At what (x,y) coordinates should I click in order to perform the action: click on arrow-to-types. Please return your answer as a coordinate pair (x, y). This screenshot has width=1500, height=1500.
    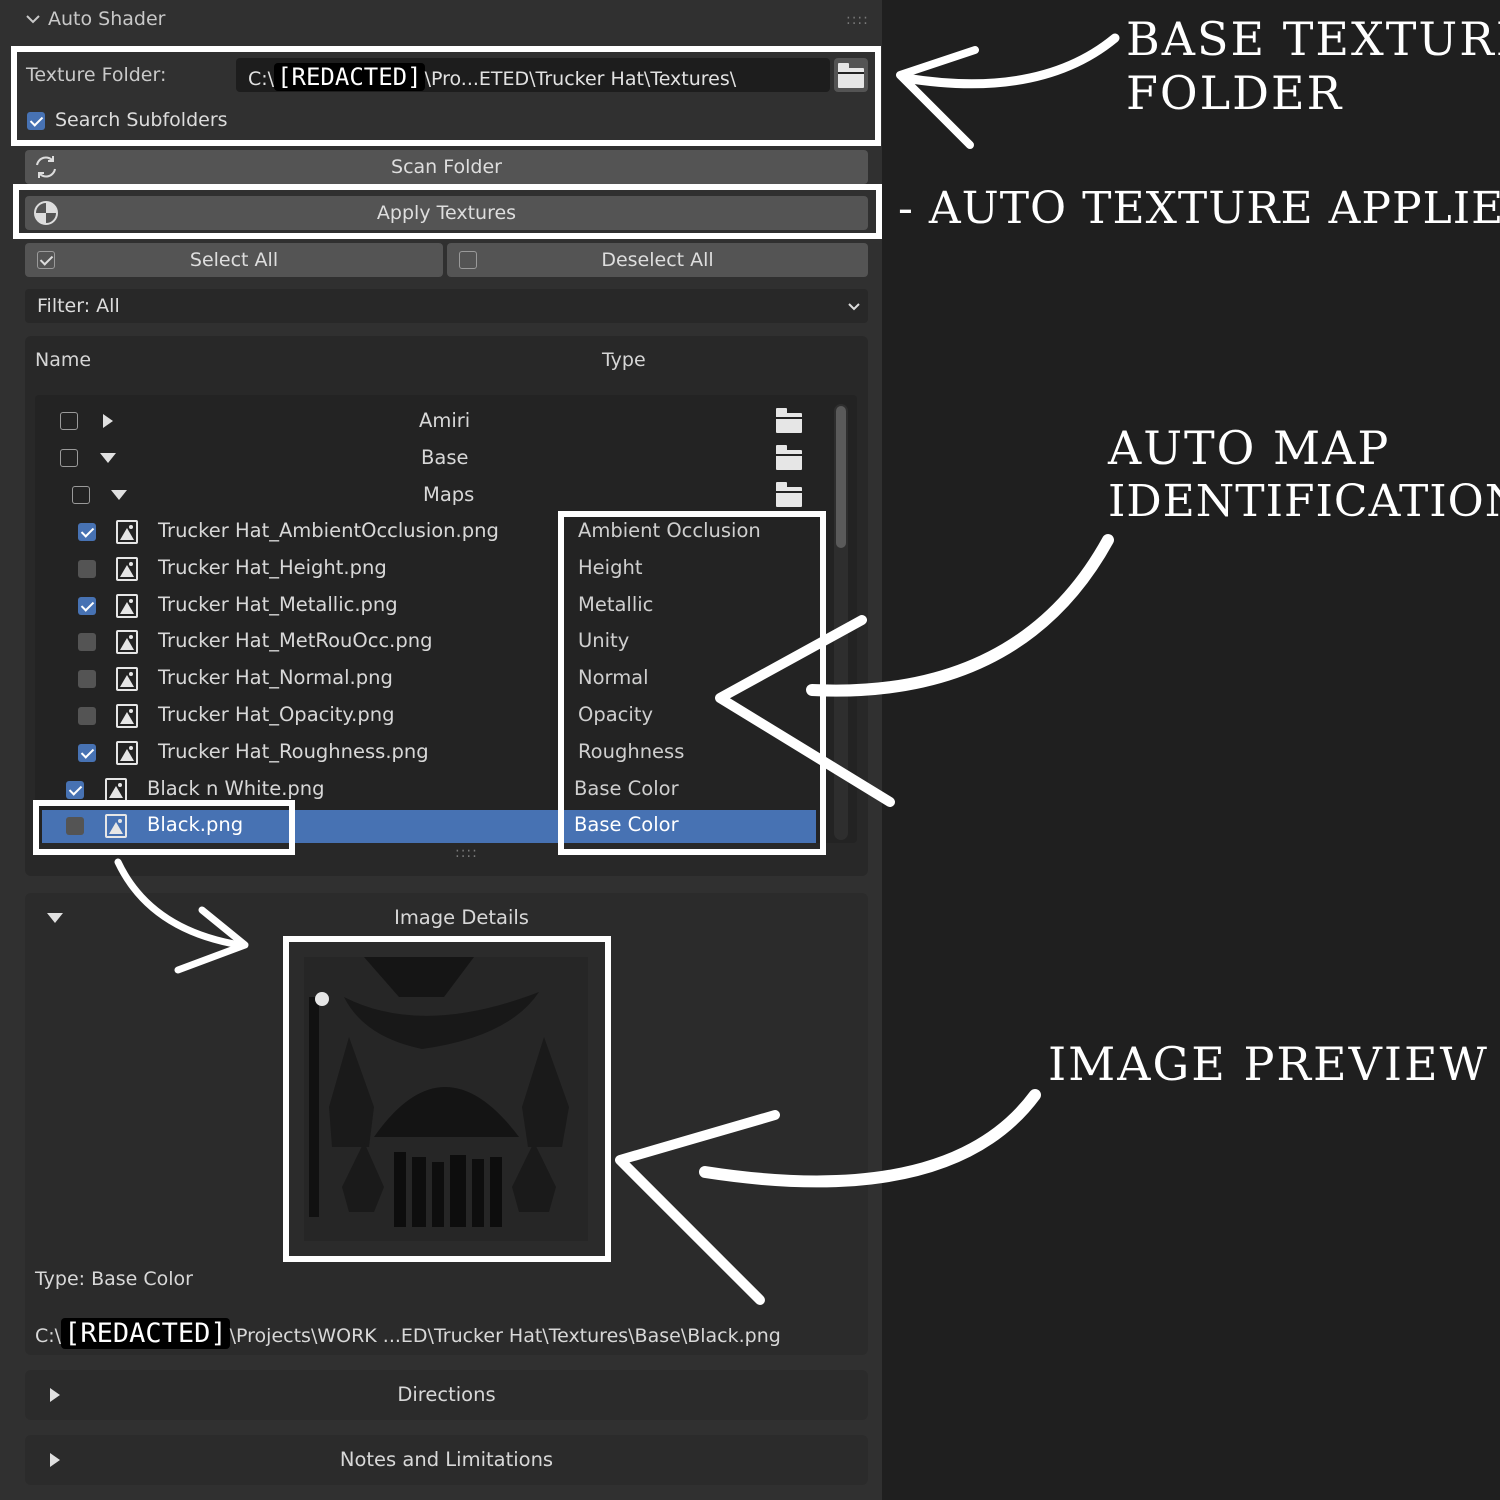
    Looking at the image, I should click on (960, 615).